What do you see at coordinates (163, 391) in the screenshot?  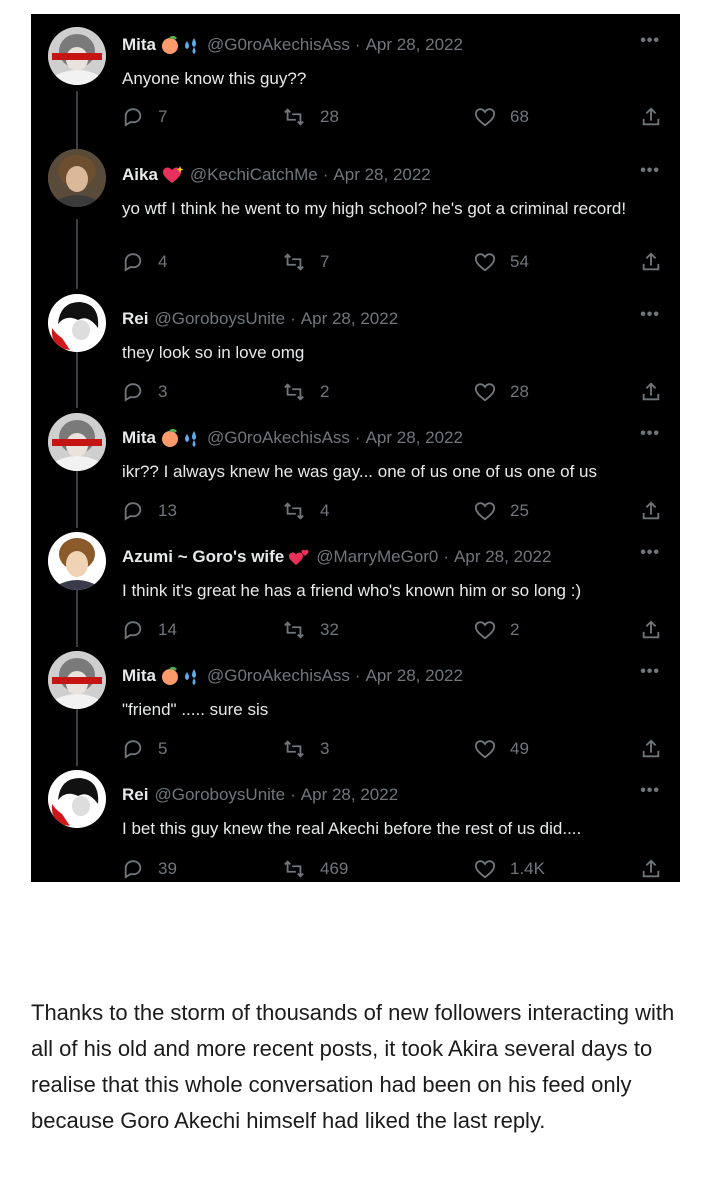 I see `reply-count: 3` at bounding box center [163, 391].